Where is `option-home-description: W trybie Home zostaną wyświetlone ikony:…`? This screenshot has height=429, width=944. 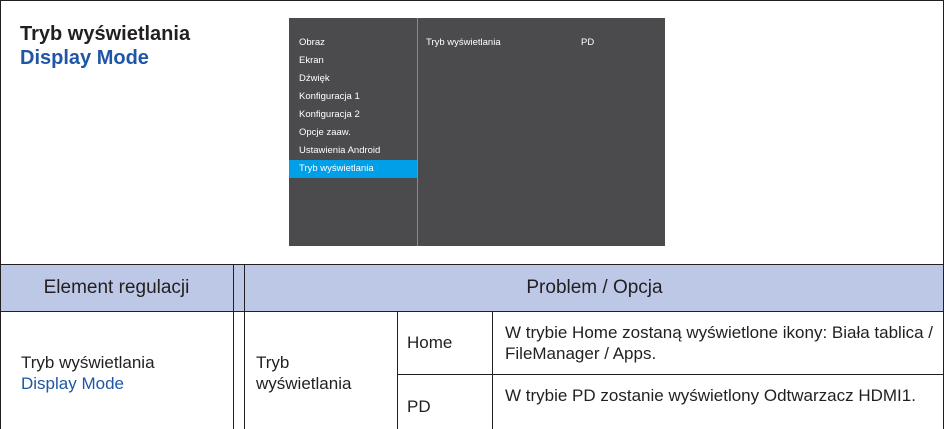
option-home-description: W trybie Home zostaną wyświetlone ikony:… is located at coordinates (719, 343).